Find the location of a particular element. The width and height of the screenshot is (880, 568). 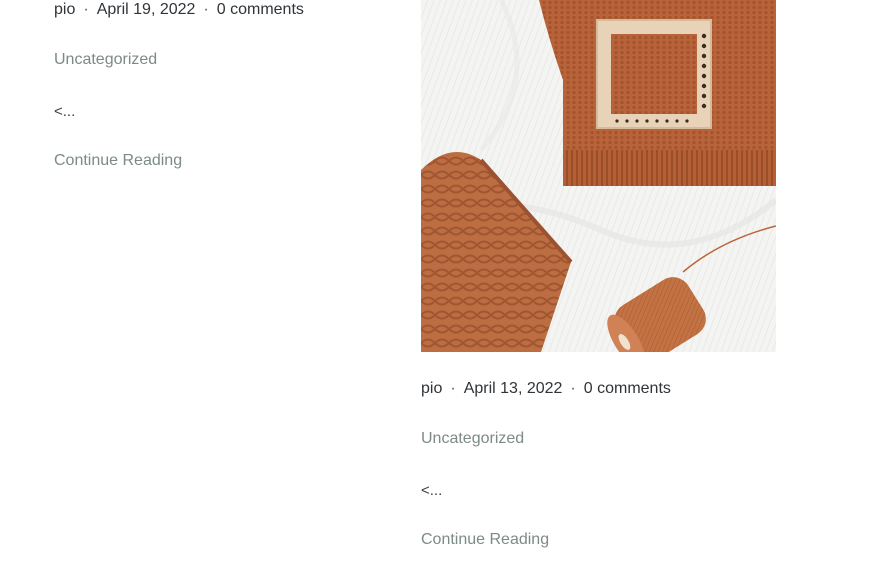

post-meta: pio · April 13, 2022 · 0 comments is located at coordinates (546, 389).